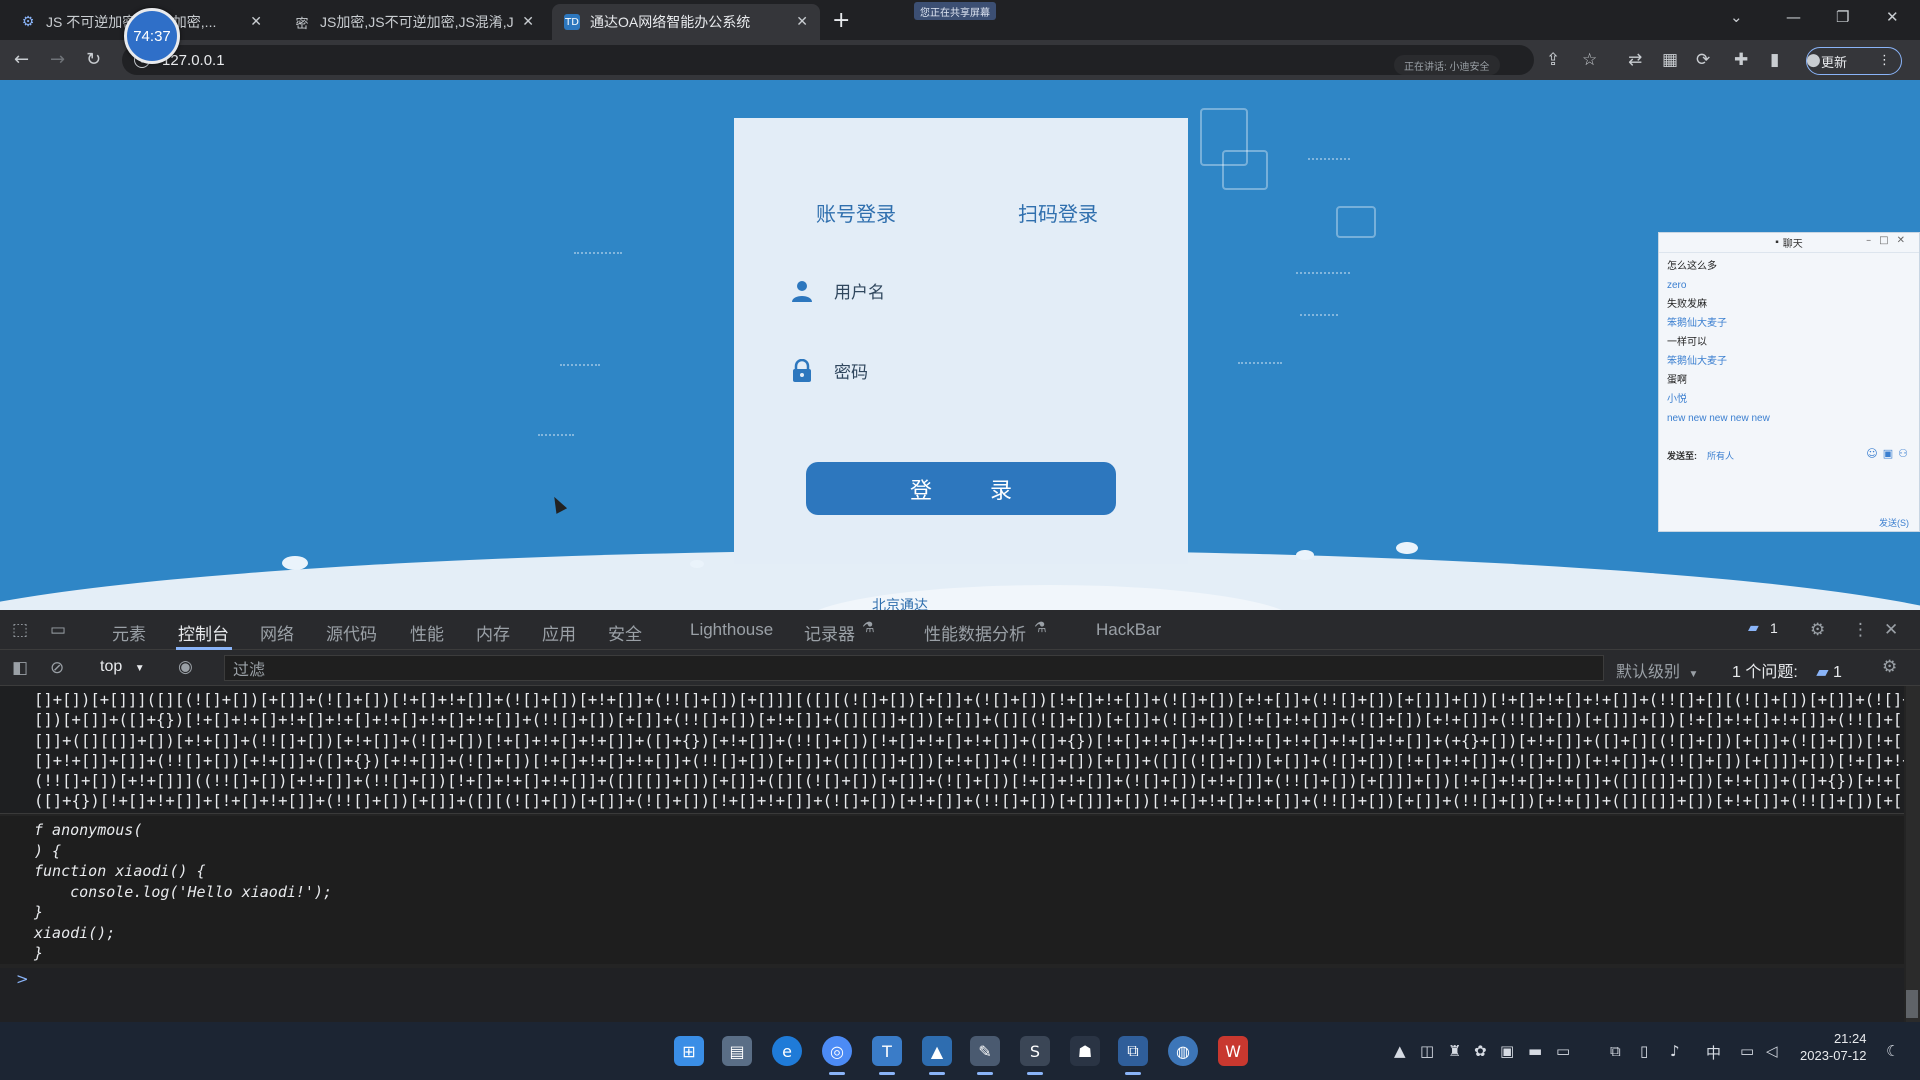  Describe the element at coordinates (887, 1055) in the screenshot. I see `typora-icon: T` at that location.